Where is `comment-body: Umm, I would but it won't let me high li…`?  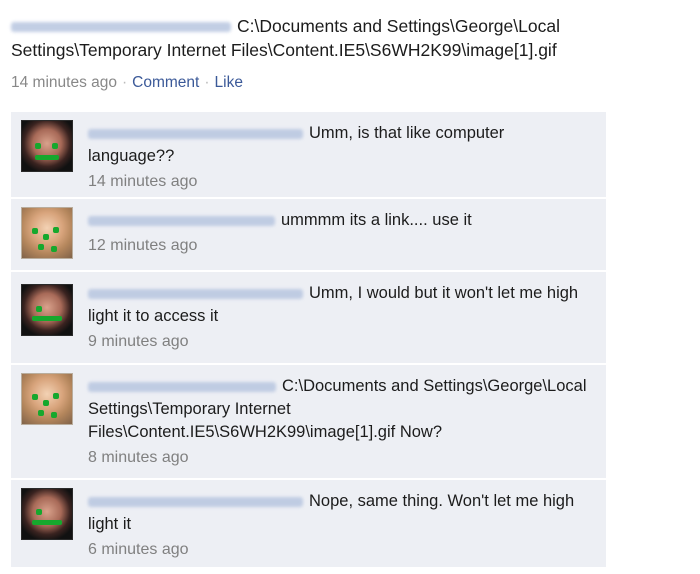 comment-body: Umm, I would but it won't let me high li… is located at coordinates (341, 317).